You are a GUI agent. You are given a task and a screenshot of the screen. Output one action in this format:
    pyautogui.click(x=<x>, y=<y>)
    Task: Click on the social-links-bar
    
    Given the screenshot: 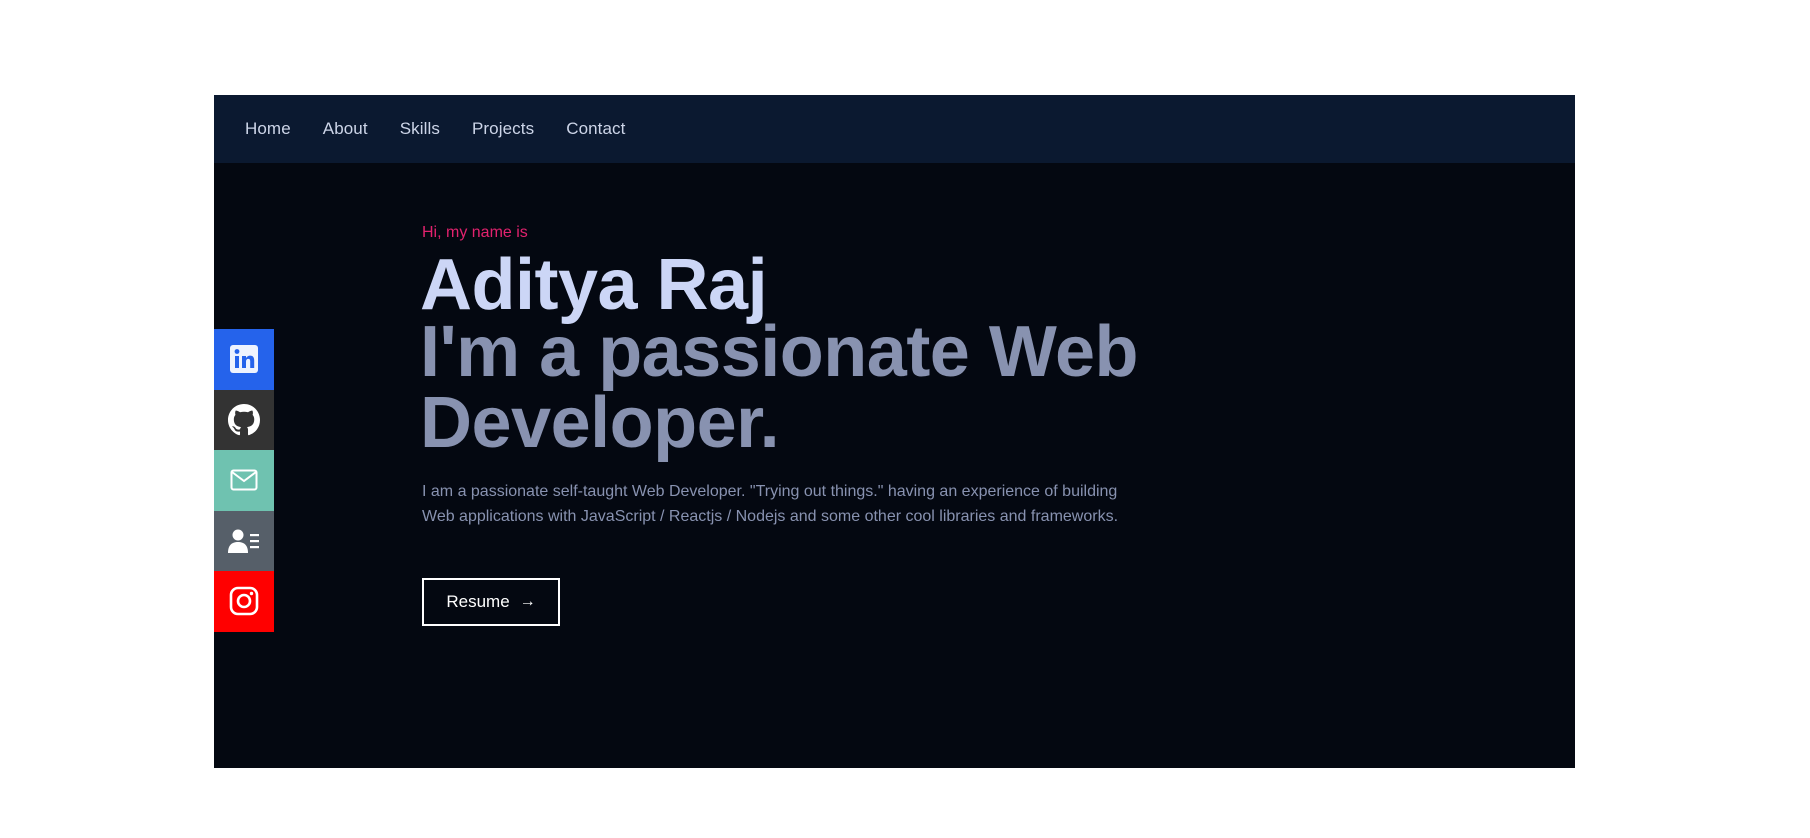 What is the action you would take?
    pyautogui.click(x=244, y=480)
    